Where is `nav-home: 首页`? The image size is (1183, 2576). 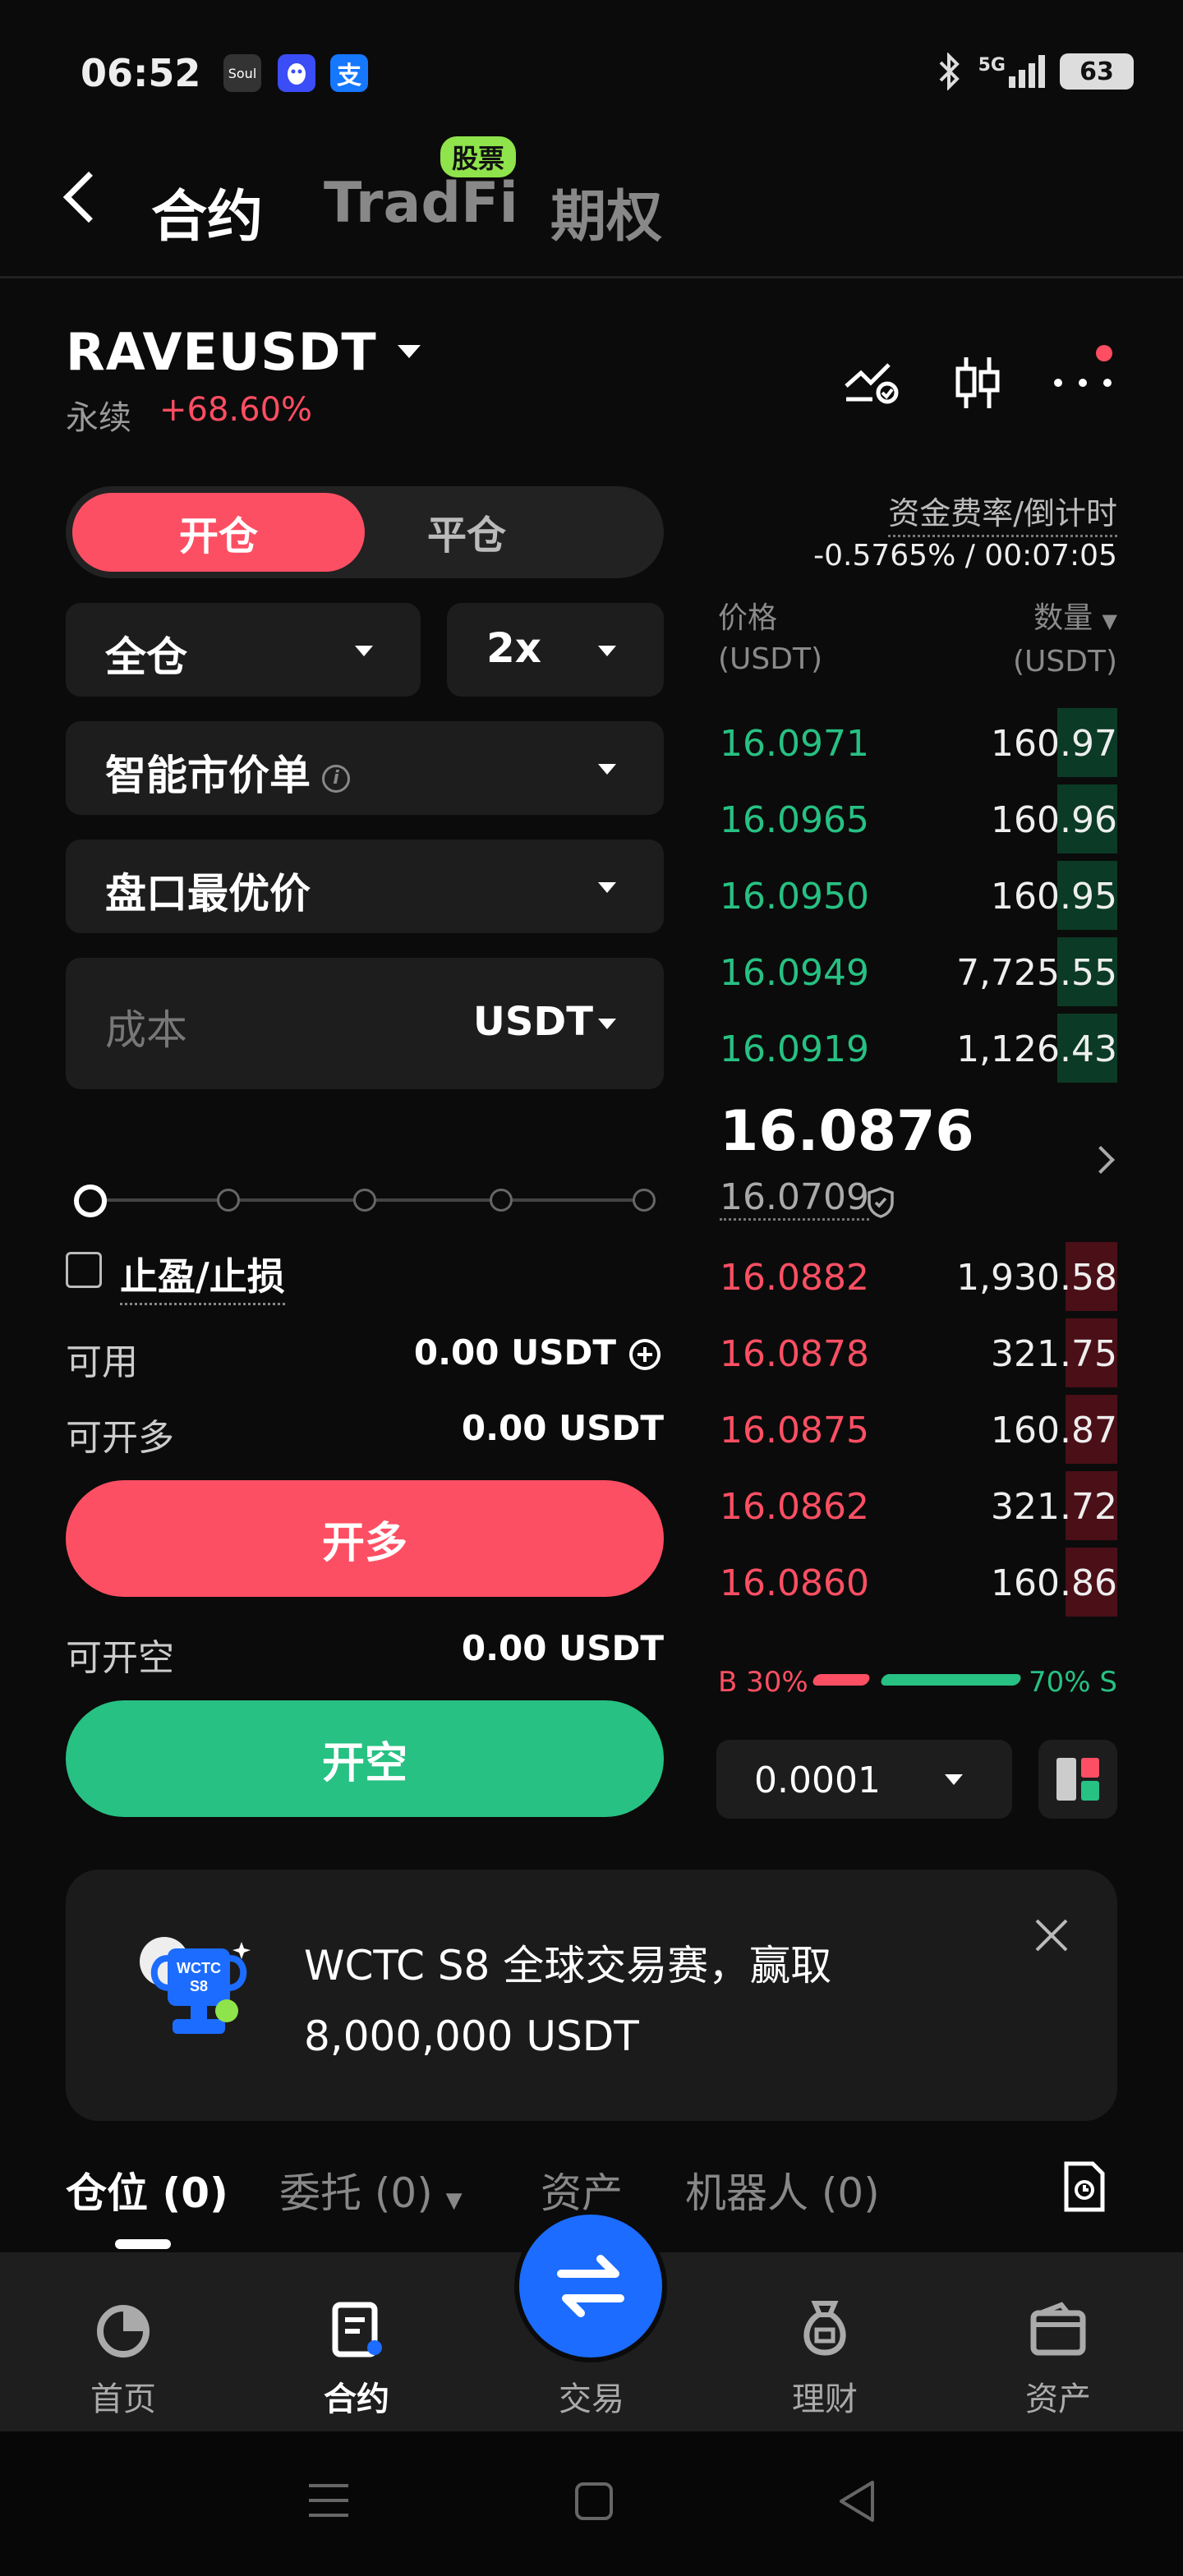 nav-home: 首页 is located at coordinates (123, 2341).